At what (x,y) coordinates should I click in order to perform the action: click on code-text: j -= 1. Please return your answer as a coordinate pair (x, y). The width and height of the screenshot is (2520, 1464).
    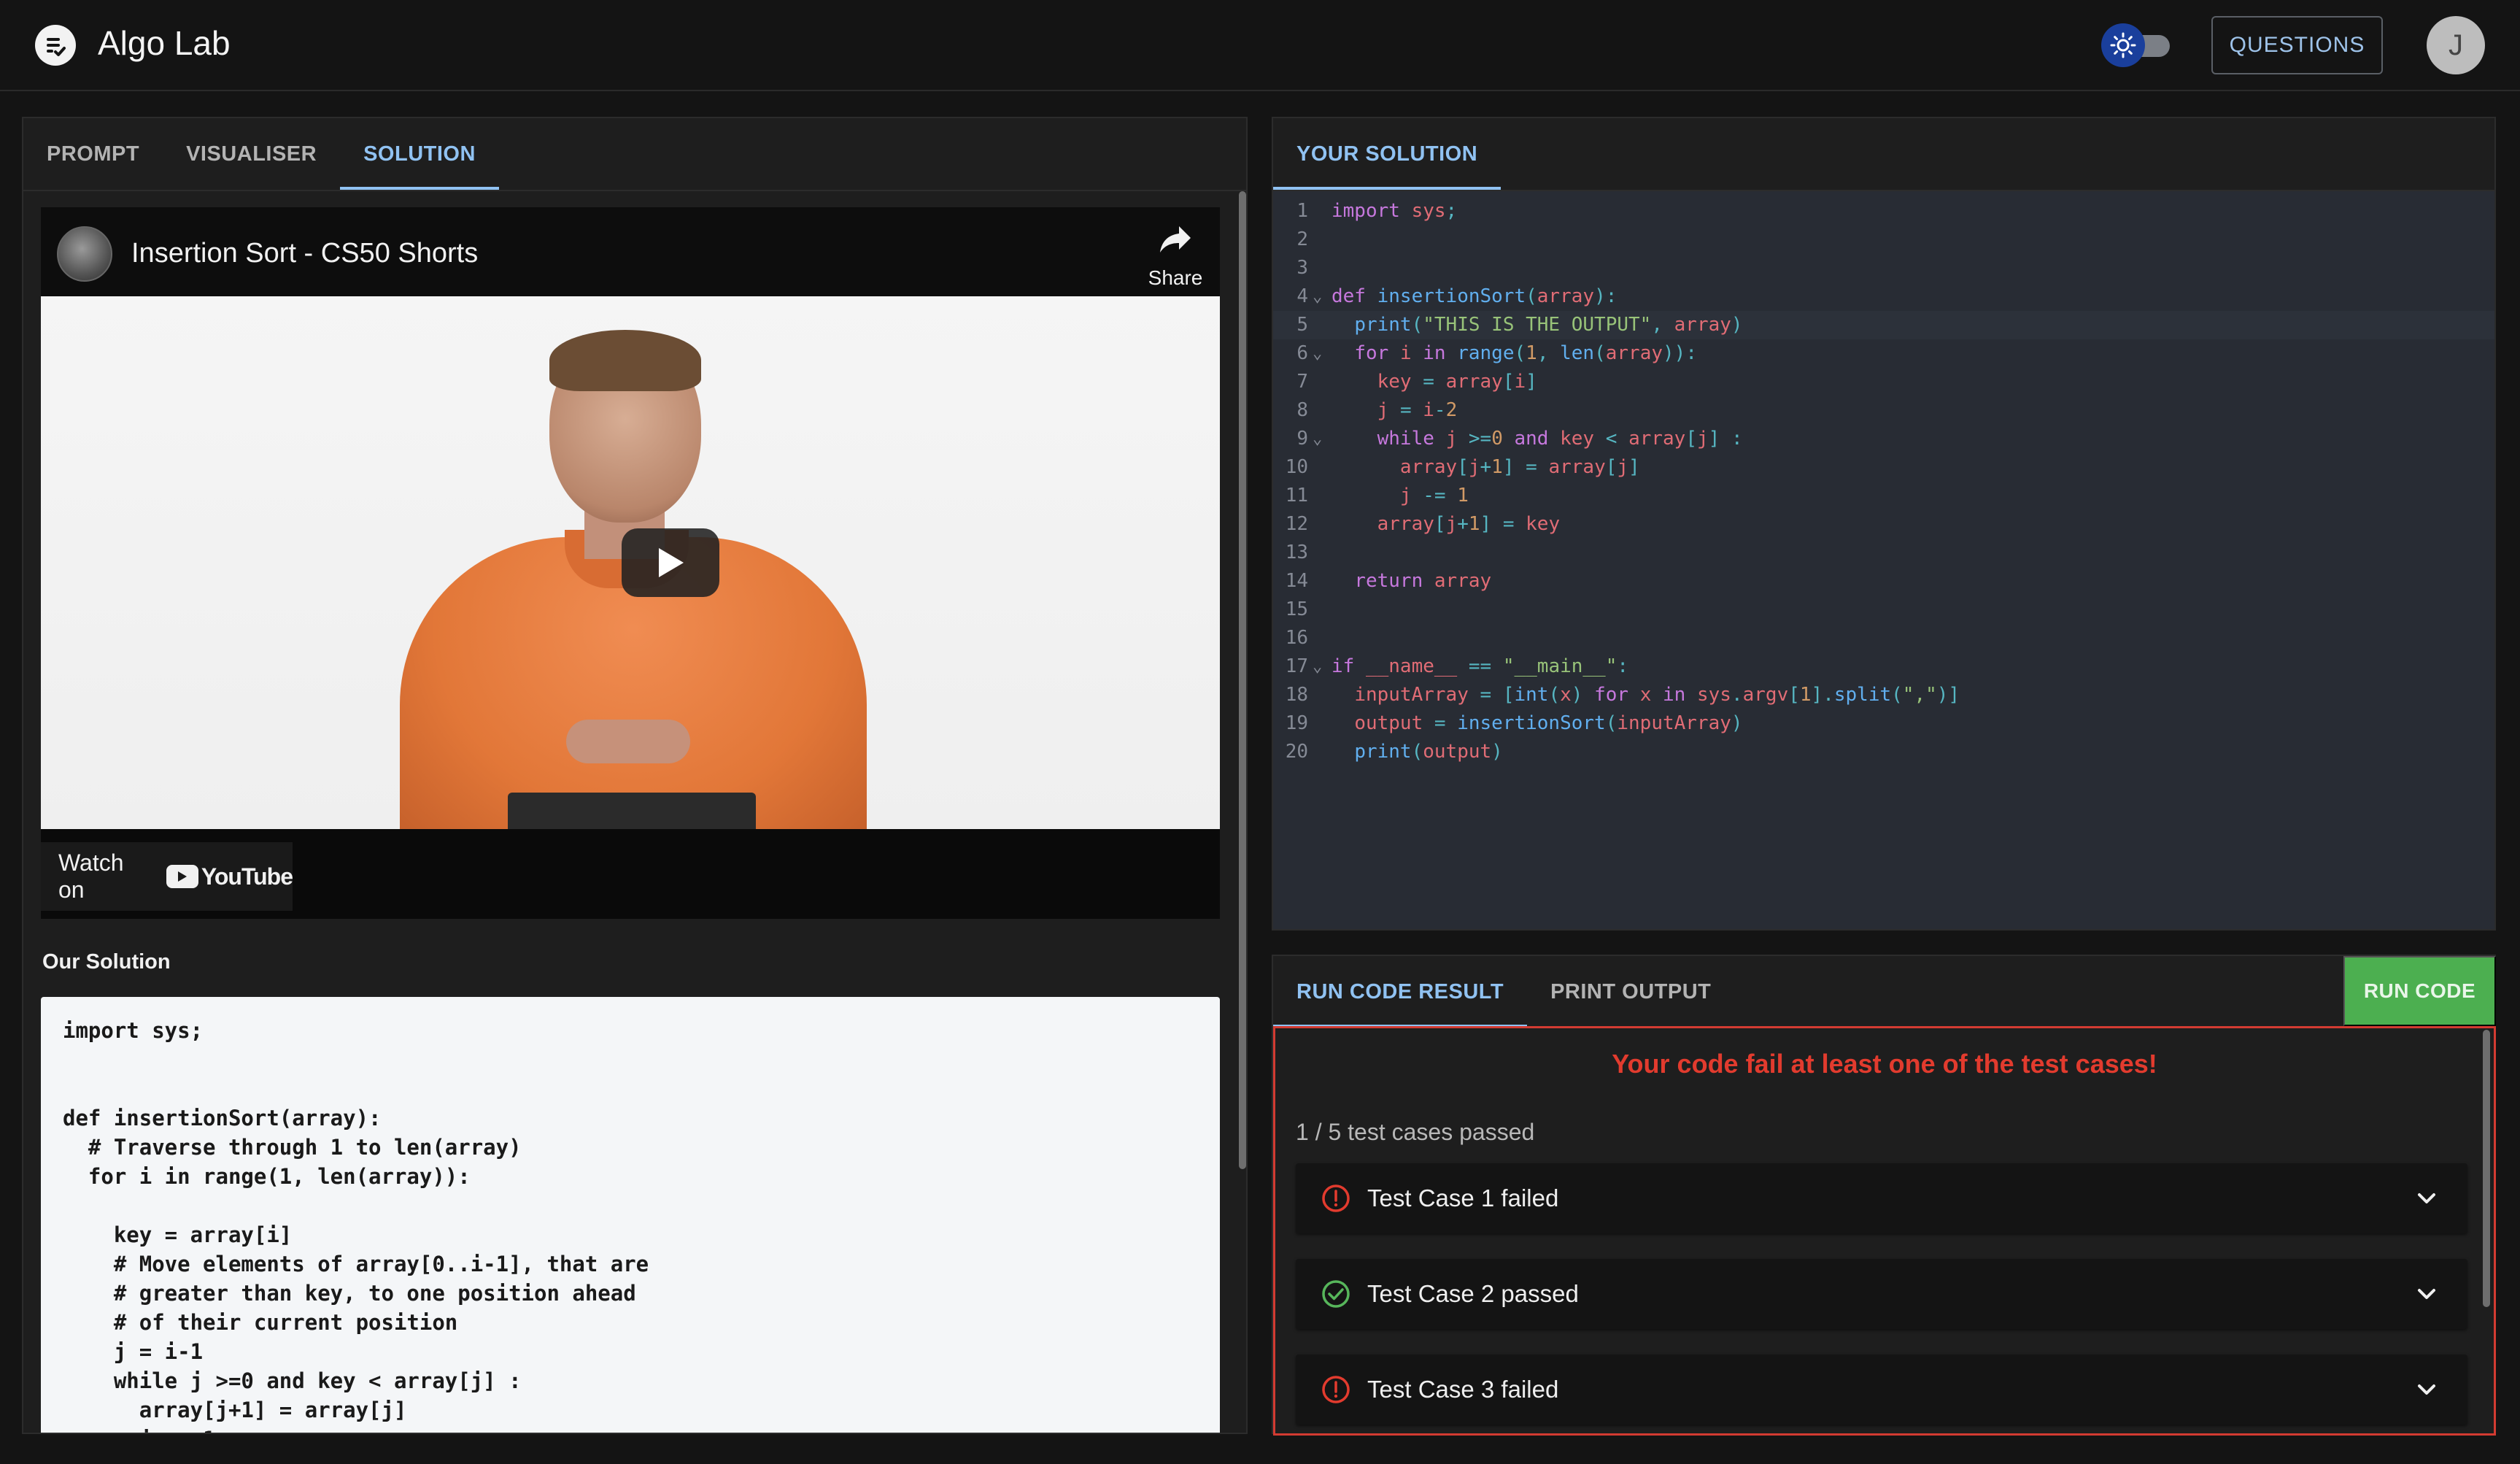
    Looking at the image, I should click on (1434, 495).